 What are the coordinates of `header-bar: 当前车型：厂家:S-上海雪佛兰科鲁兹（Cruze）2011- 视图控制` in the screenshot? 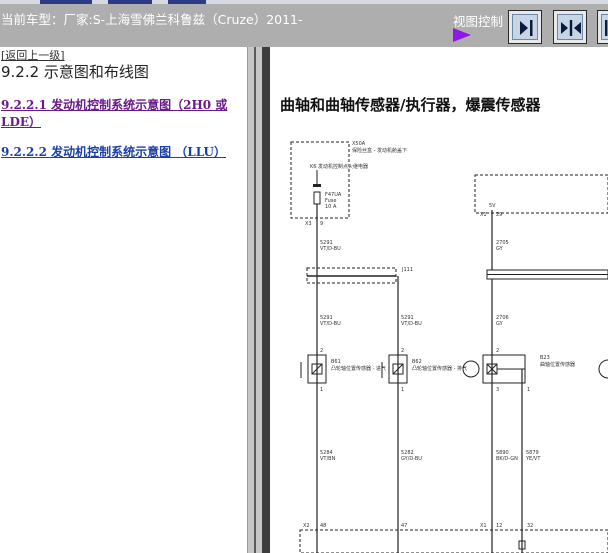 It's located at (304, 23).